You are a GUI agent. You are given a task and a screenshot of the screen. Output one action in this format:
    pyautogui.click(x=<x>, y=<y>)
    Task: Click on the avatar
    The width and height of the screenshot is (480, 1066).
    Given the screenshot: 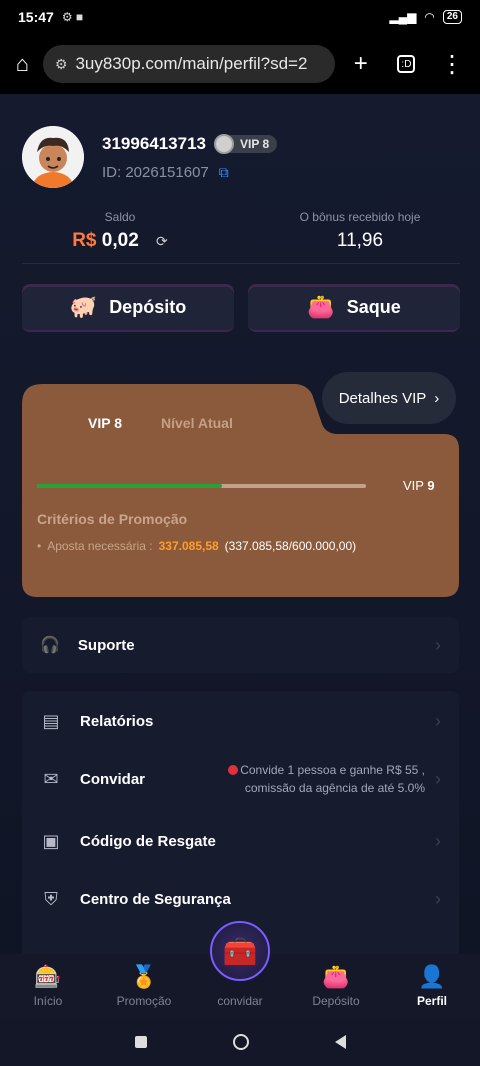 What is the action you would take?
    pyautogui.click(x=53, y=157)
    